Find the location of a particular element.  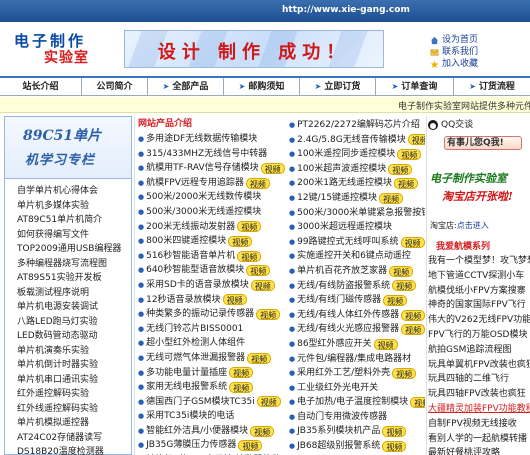

mcu-article-link: TOP2009通用USB编程器 is located at coordinates (74, 249).